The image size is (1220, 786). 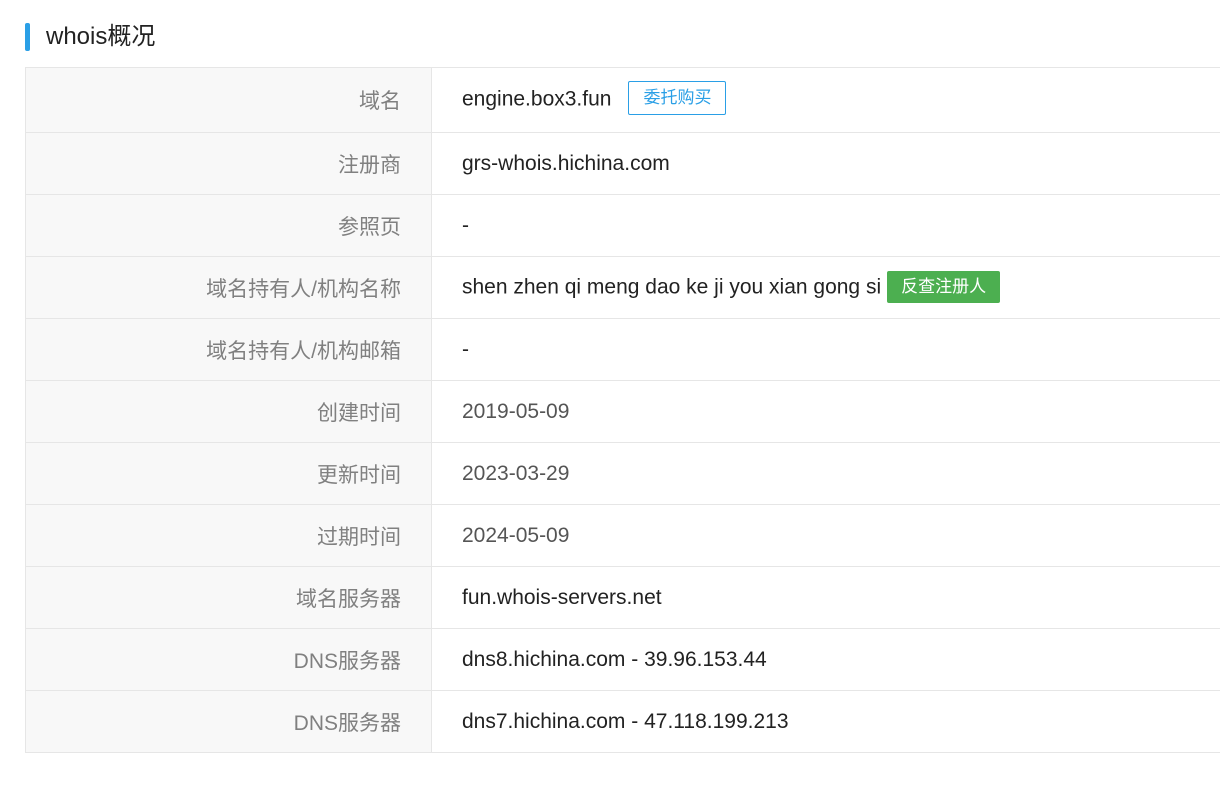 What do you see at coordinates (944, 286) in the screenshot?
I see `reverse-lookup-registrant-button: 反查注册人` at bounding box center [944, 286].